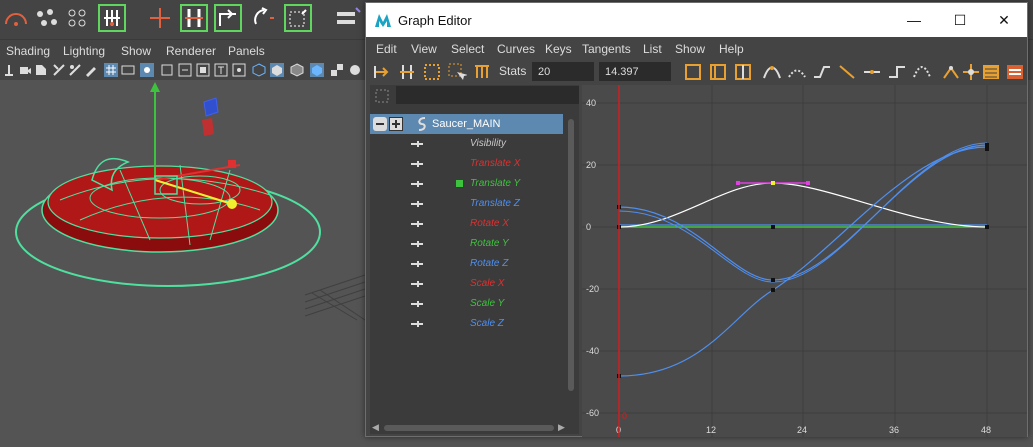 The image size is (1033, 447). Describe the element at coordinates (971, 72) in the screenshot. I see `manipulator-icon` at that location.